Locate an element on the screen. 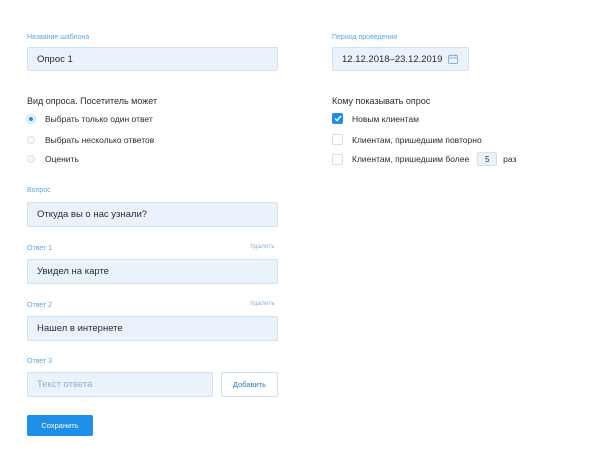  answer-label: Ответ 3 is located at coordinates (39, 361).